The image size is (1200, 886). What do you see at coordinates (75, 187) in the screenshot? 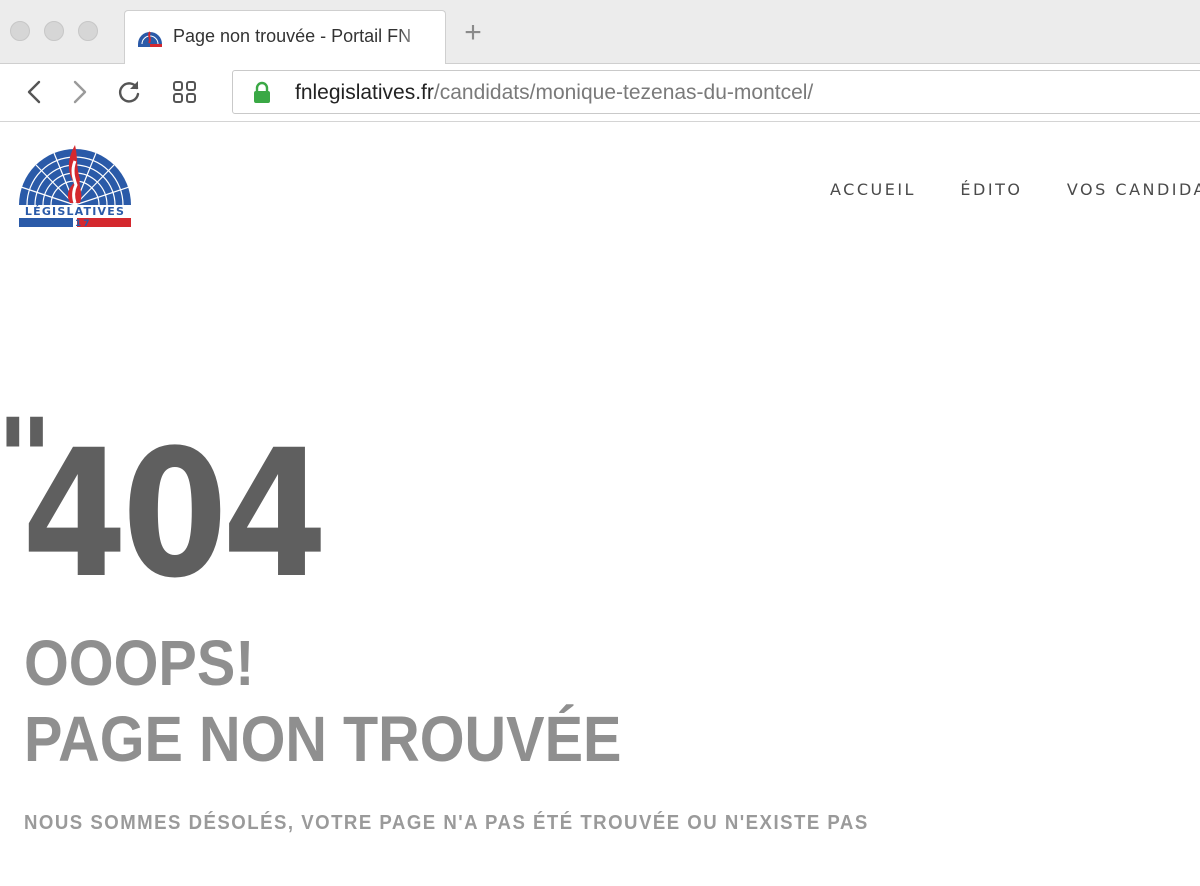
I see `legislatives-2017-logo: LÉGISLATIVES 2017` at bounding box center [75, 187].